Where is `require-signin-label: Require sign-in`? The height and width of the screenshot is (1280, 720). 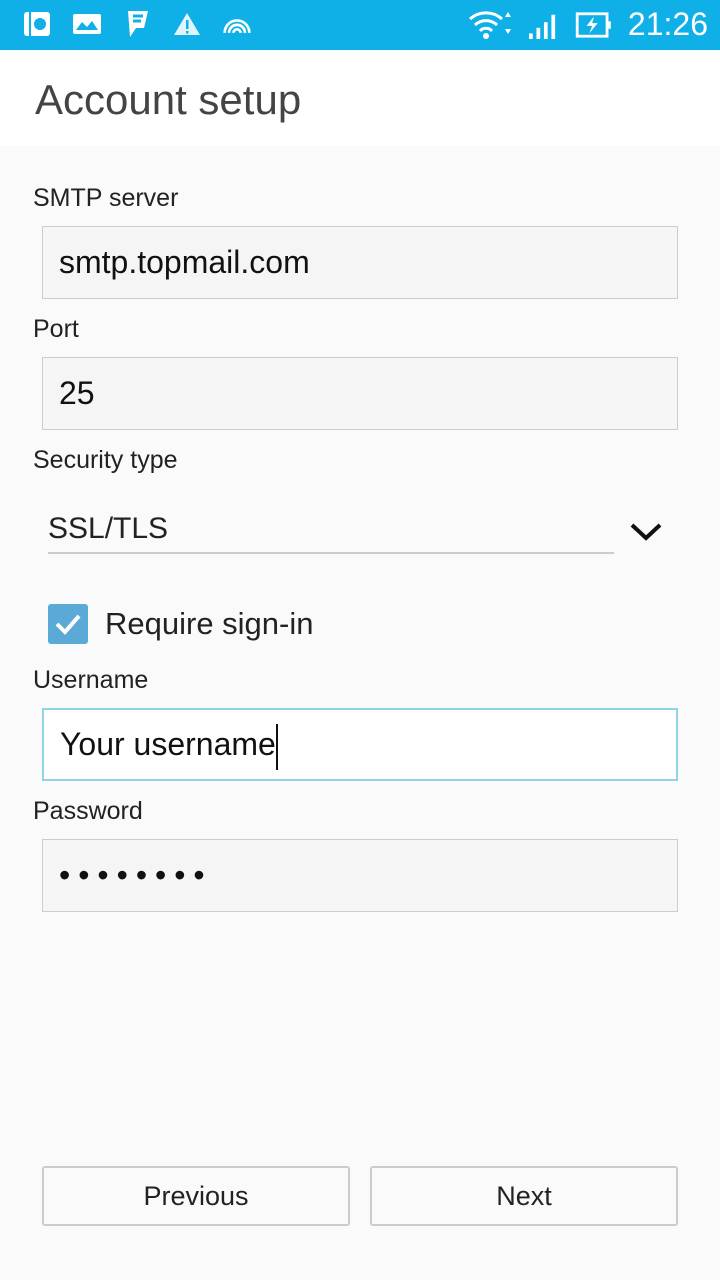 require-signin-label: Require sign-in is located at coordinates (209, 624).